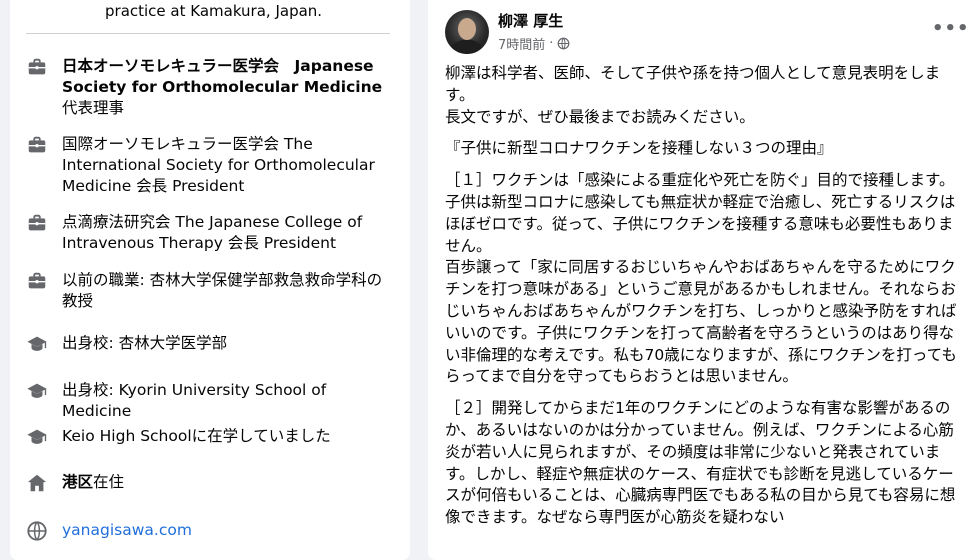 The image size is (980, 560). Describe the element at coordinates (127, 530) in the screenshot. I see `website-link: yanagisawa.com` at that location.